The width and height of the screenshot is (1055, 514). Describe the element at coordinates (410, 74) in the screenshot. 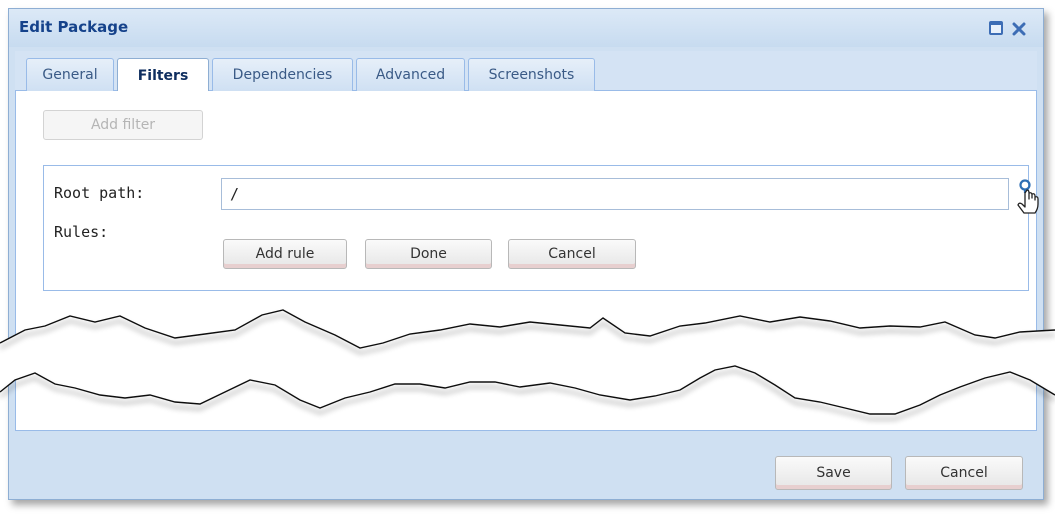

I see `tab-advanced: Advanced` at that location.